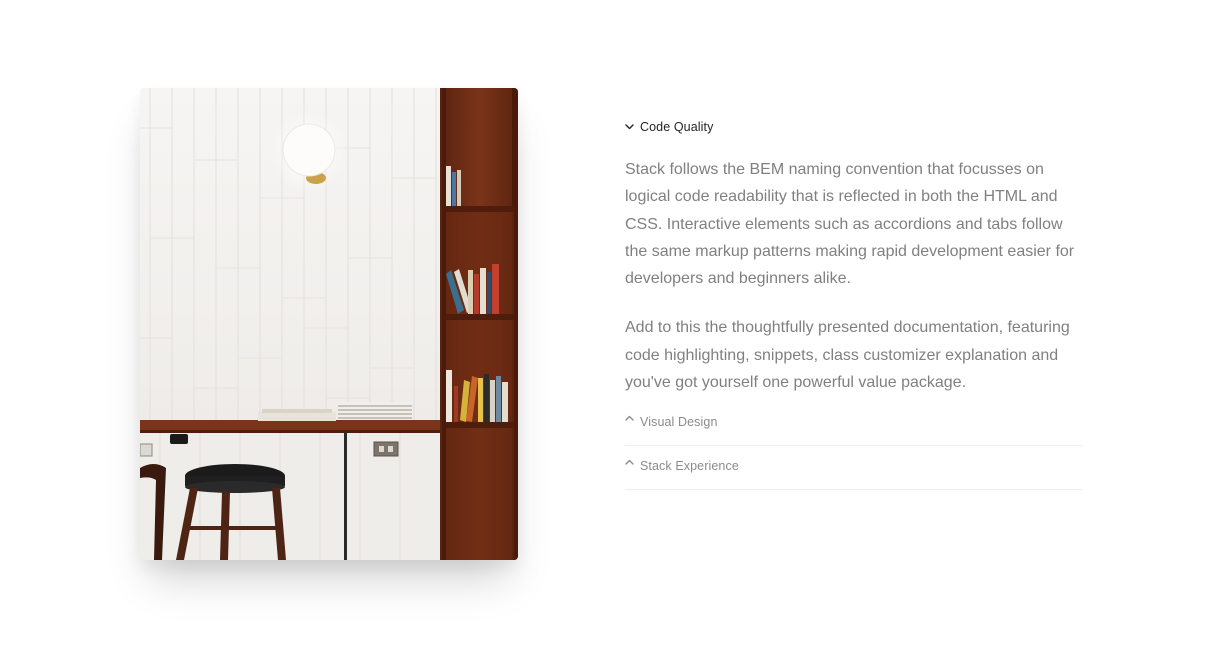 The width and height of the screenshot is (1224, 648). What do you see at coordinates (632, 127) in the screenshot?
I see `chevron-down-icon` at bounding box center [632, 127].